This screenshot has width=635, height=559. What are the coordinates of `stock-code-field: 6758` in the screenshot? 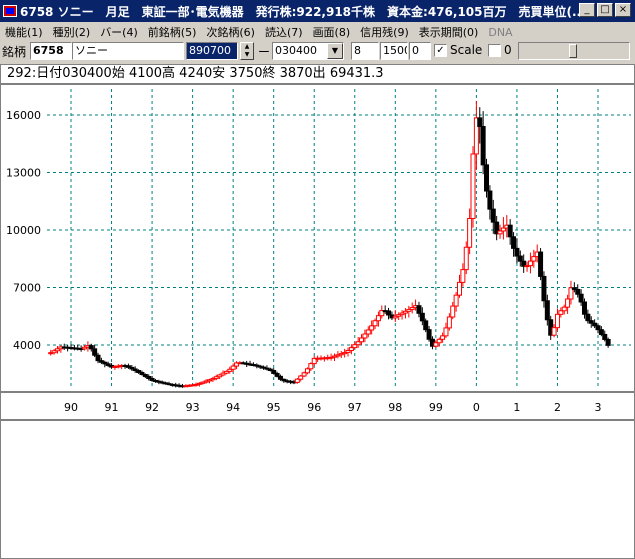 It's located at (51, 51).